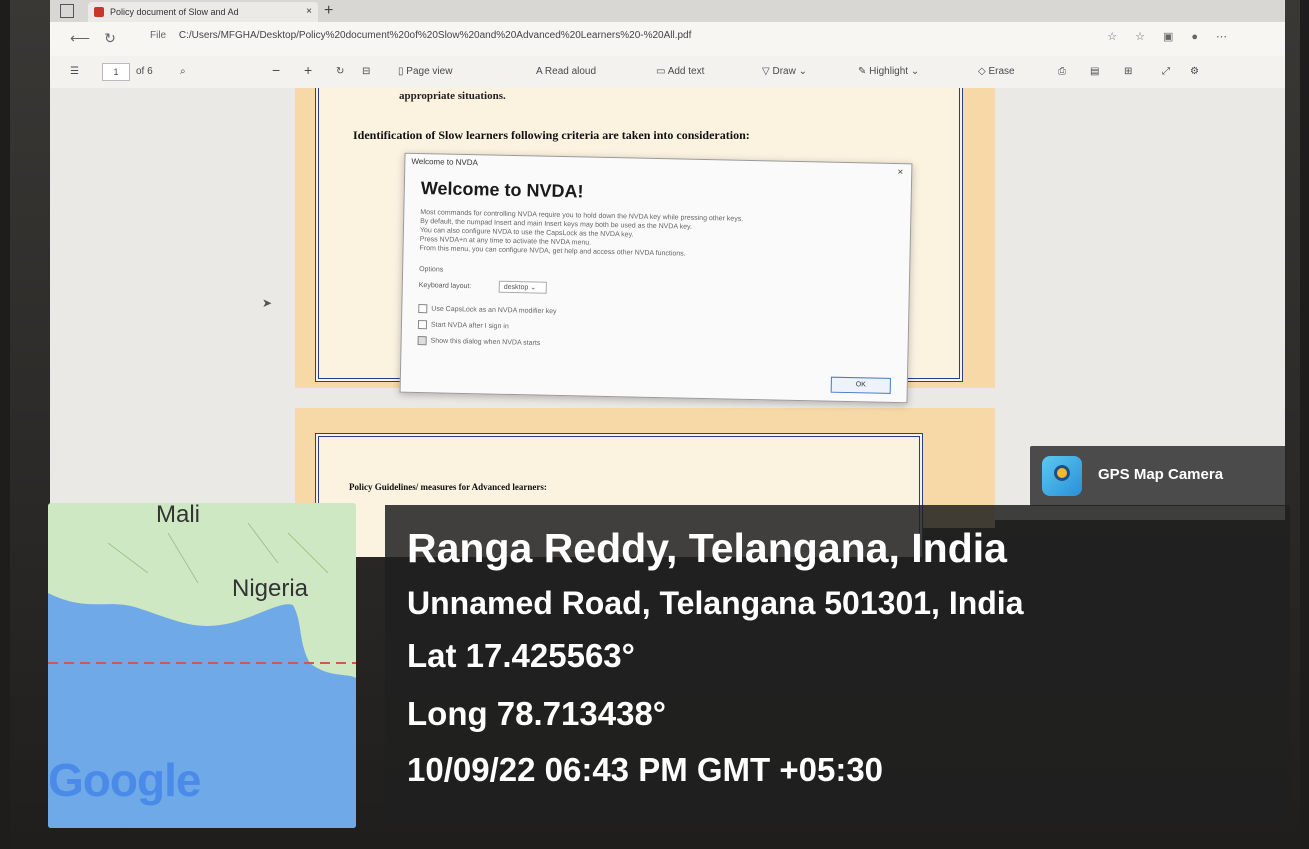 This screenshot has height=849, width=1309. Describe the element at coordinates (516, 287) in the screenshot. I see `keyboard-layout-value: desktop` at that location.